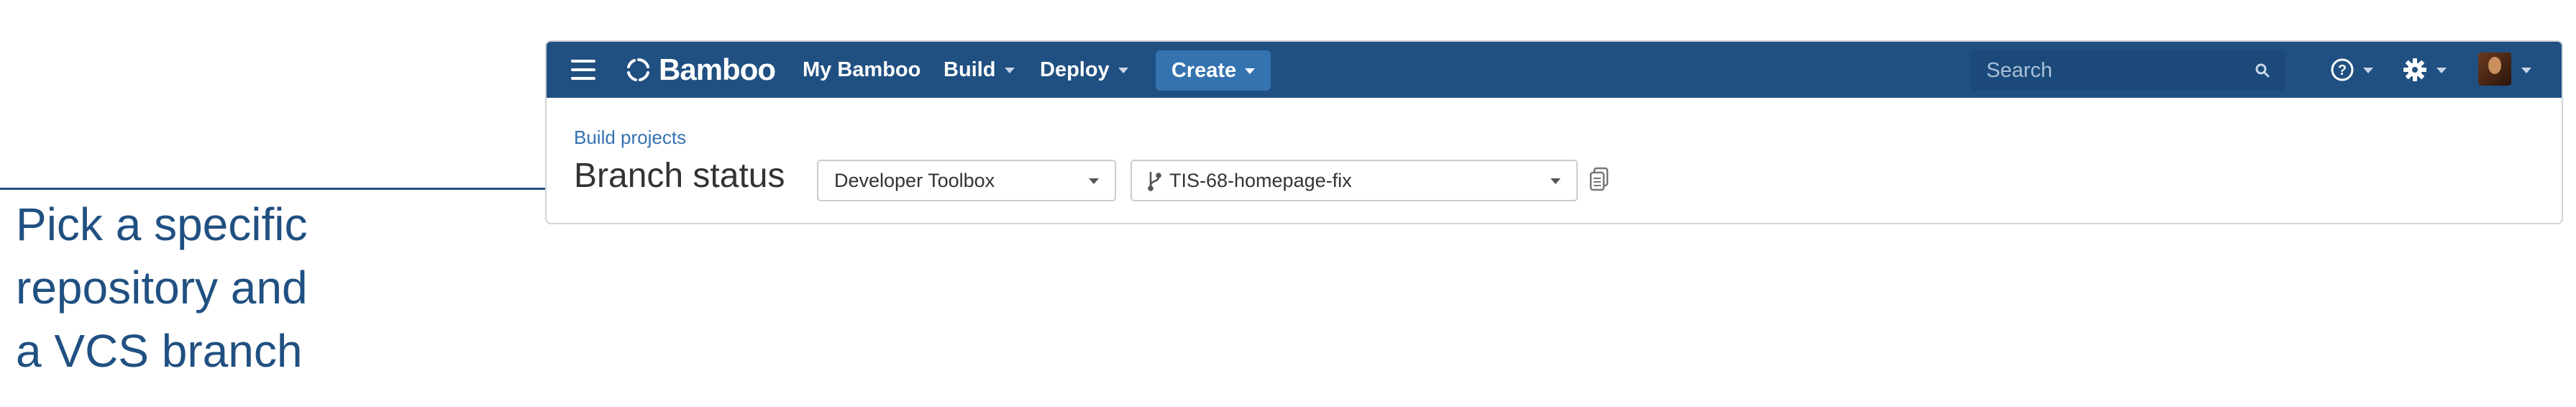 Image resolution: width=2576 pixels, height=407 pixels. I want to click on search-icon, so click(2262, 70).